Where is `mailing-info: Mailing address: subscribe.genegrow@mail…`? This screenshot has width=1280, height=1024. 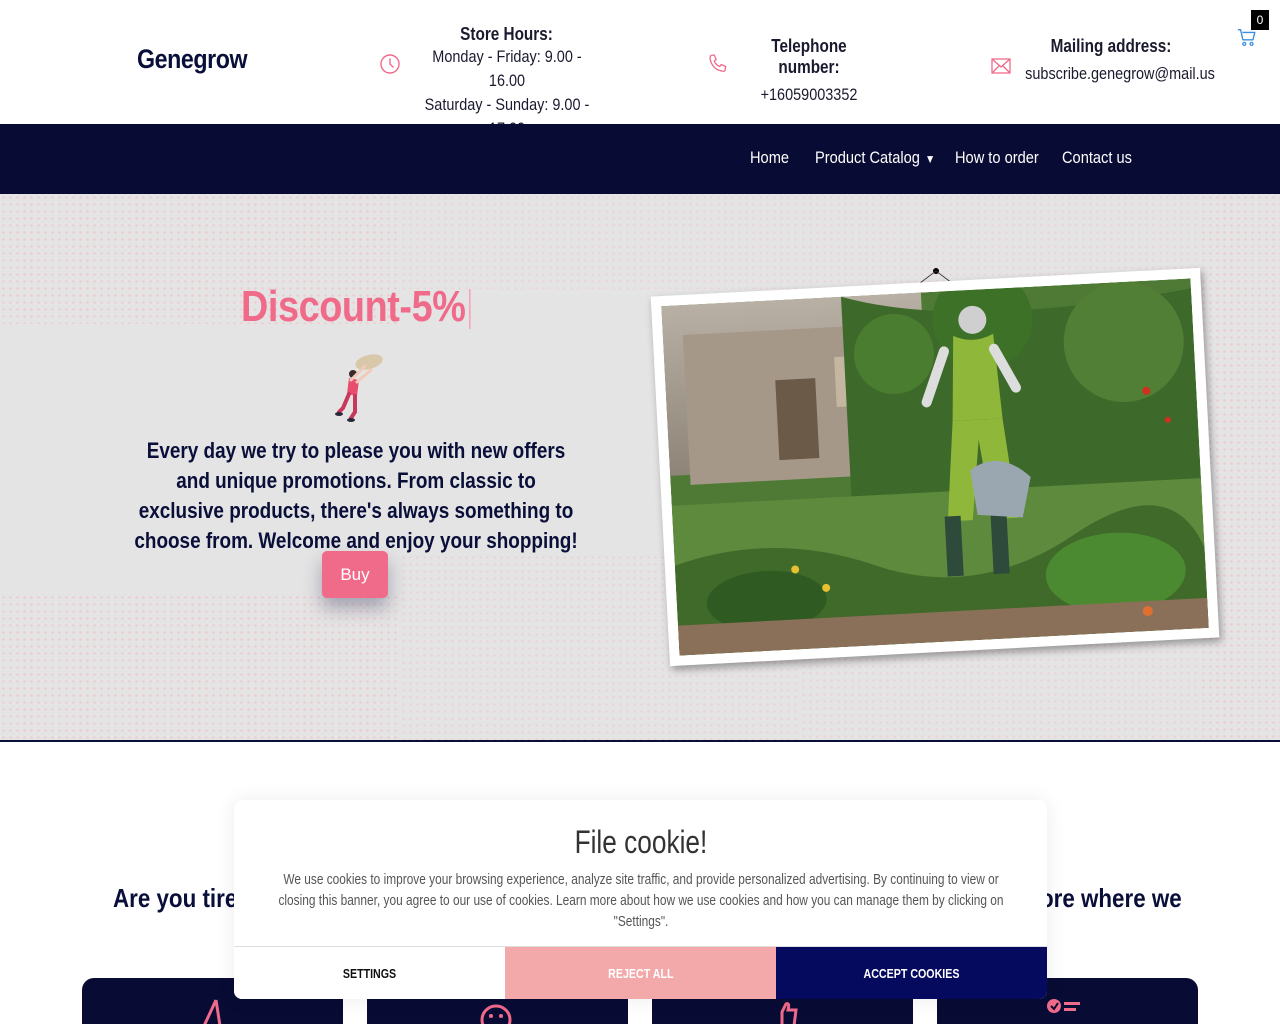
mailing-info: Mailing address: subscribe.genegrow@mail… is located at coordinates (1112, 61).